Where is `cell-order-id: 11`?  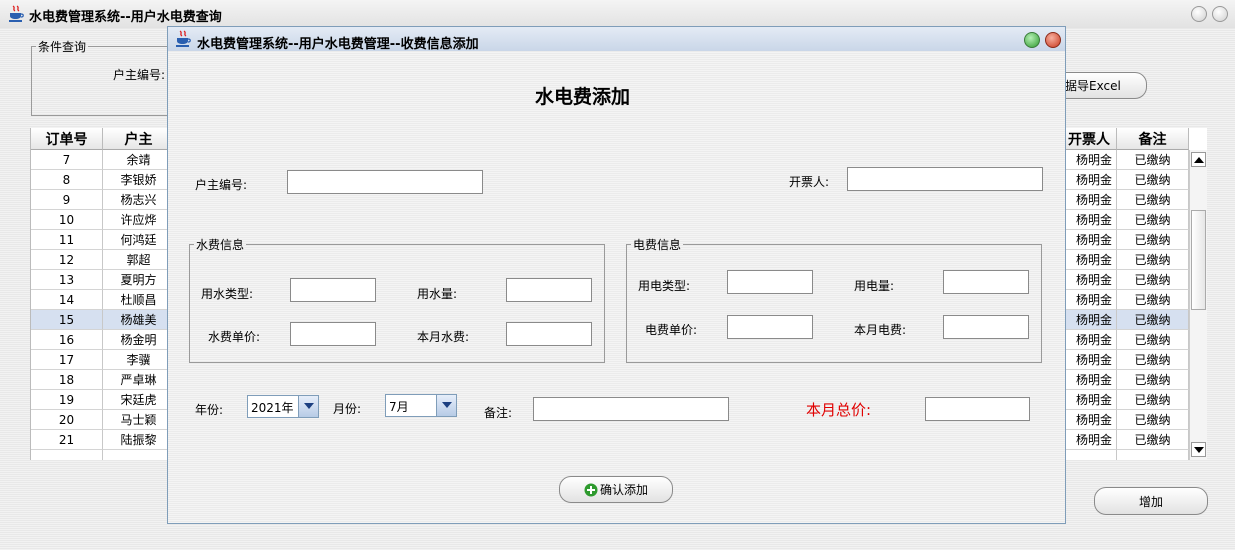 cell-order-id: 11 is located at coordinates (67, 240).